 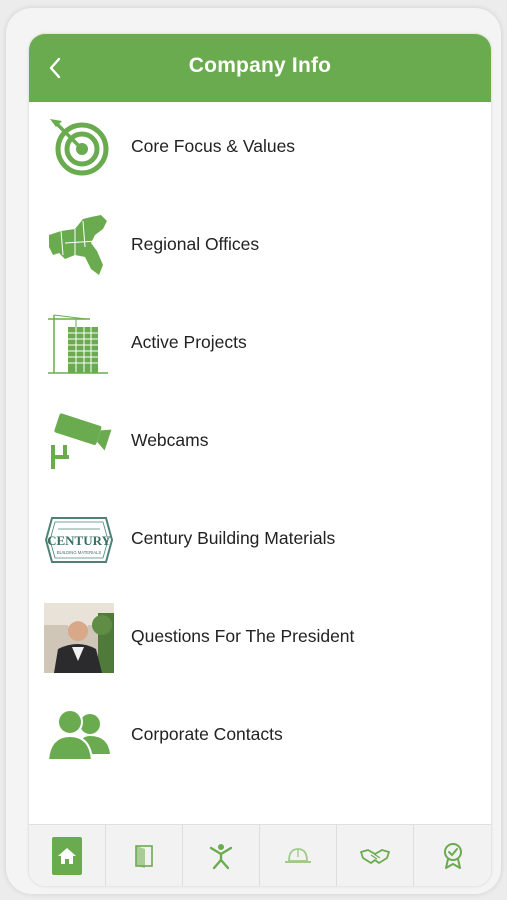 I want to click on door-icon, so click(x=144, y=856).